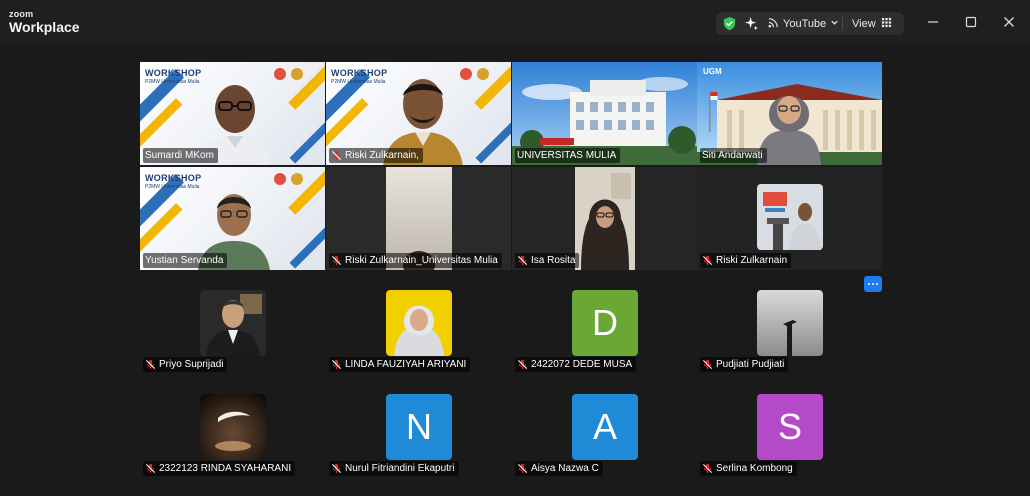 This screenshot has width=1030, height=496. What do you see at coordinates (400, 364) in the screenshot?
I see `participant-name-label: LINDA FAUZIYAH ARIYANI` at bounding box center [400, 364].